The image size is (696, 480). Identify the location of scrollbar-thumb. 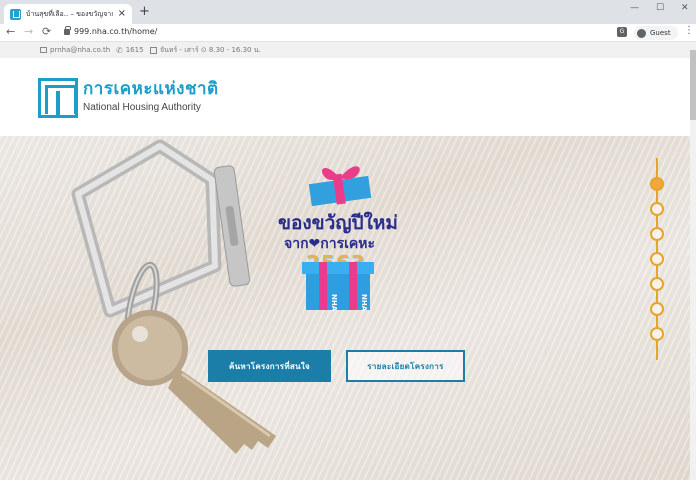
(693, 85).